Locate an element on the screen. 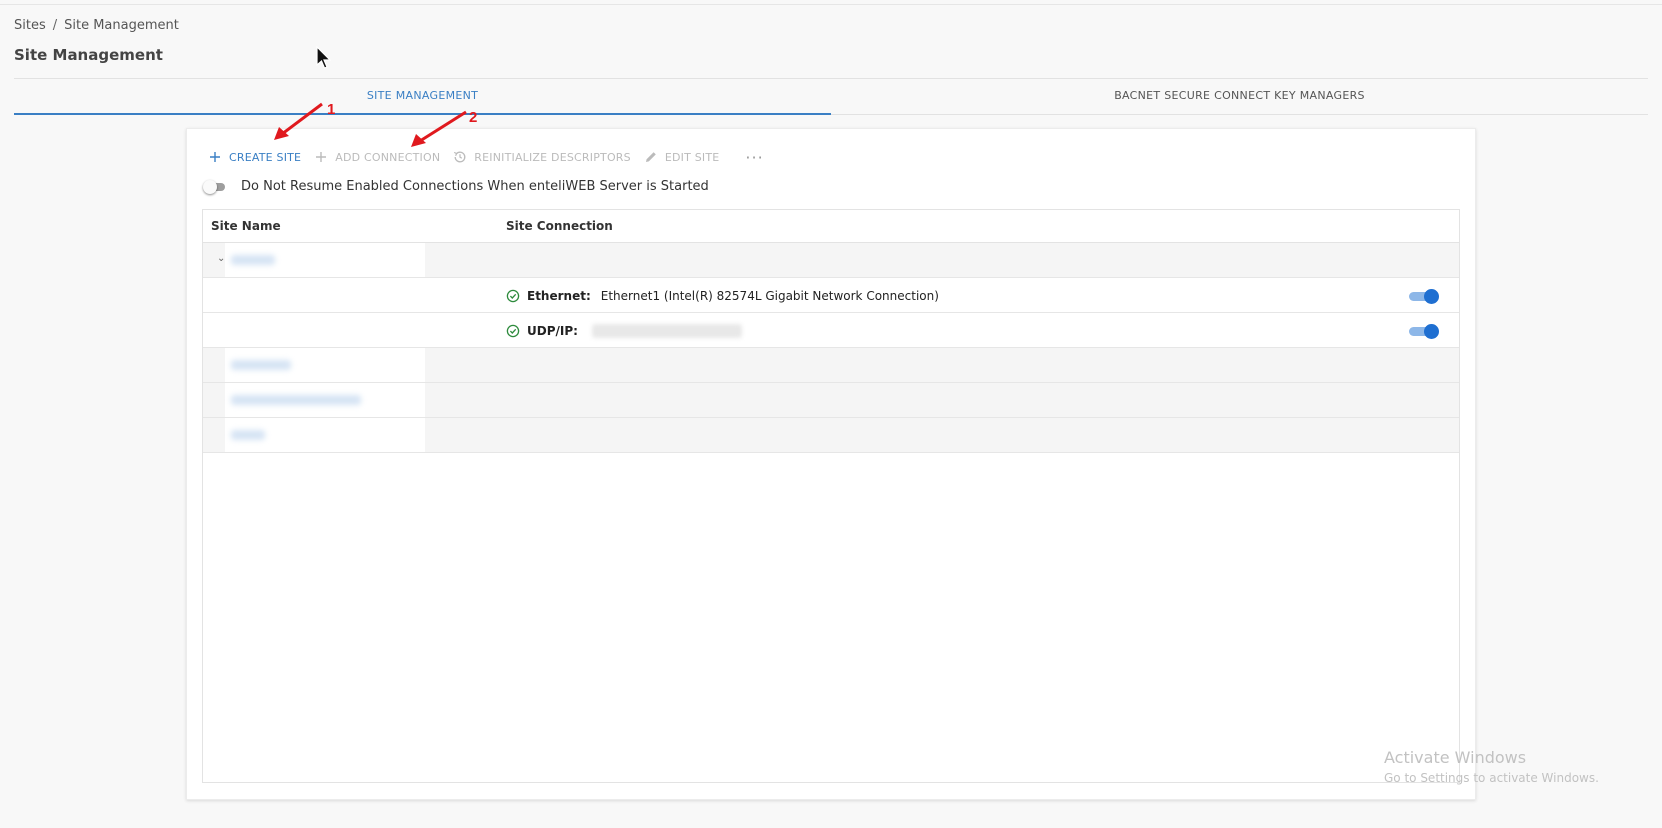  annotation-overlay: 1 2 is located at coordinates (375, 124).